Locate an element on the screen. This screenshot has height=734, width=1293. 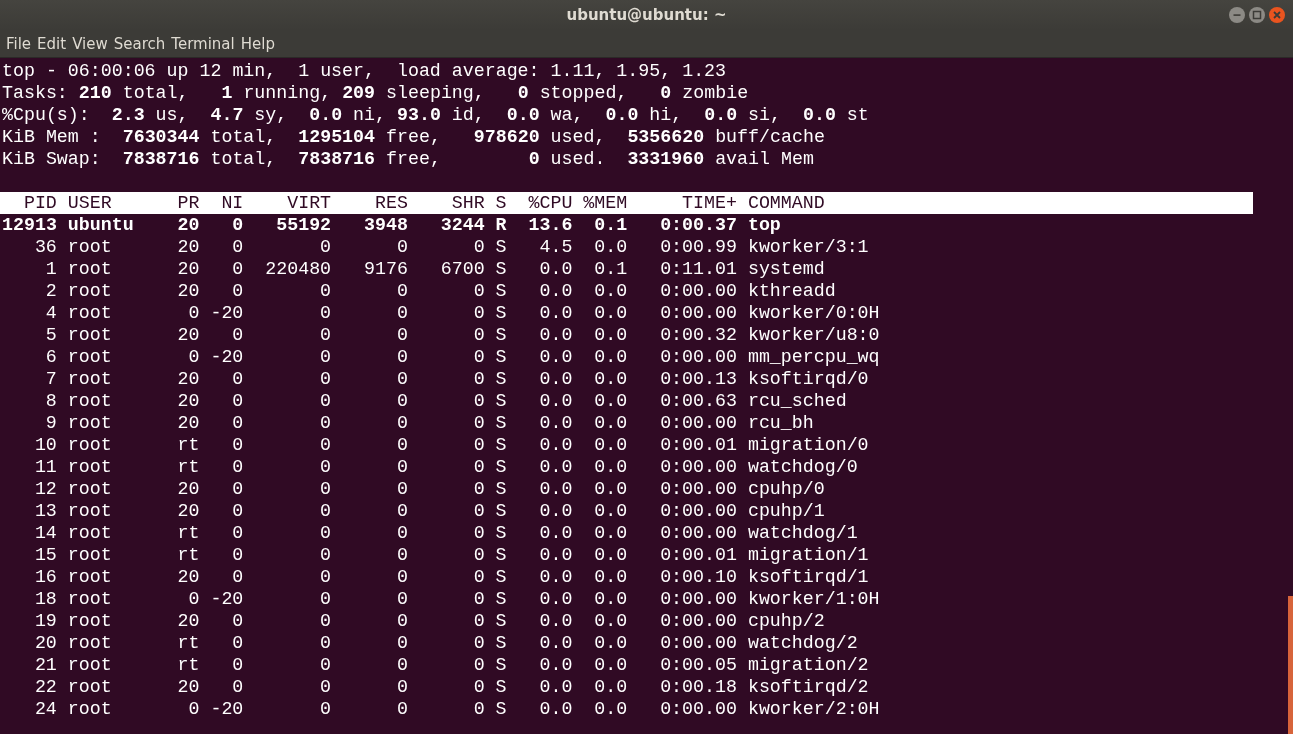
table-cell-text: migration/0 is located at coordinates (807, 445).